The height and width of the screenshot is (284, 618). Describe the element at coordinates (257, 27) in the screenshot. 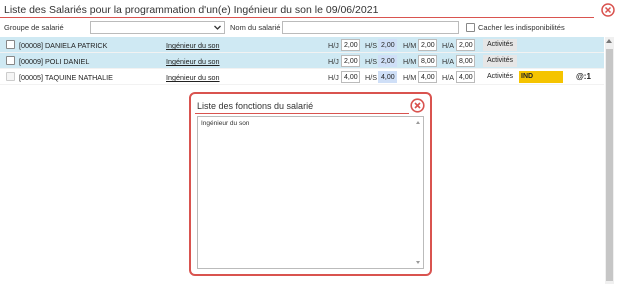

I see `employee-name-label: Nom du salarié :` at that location.